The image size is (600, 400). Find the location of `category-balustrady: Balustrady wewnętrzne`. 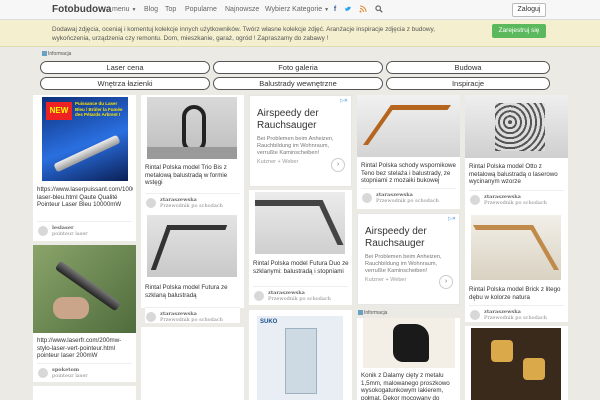

category-balustrady: Balustrady wewnętrzne is located at coordinates (298, 83).